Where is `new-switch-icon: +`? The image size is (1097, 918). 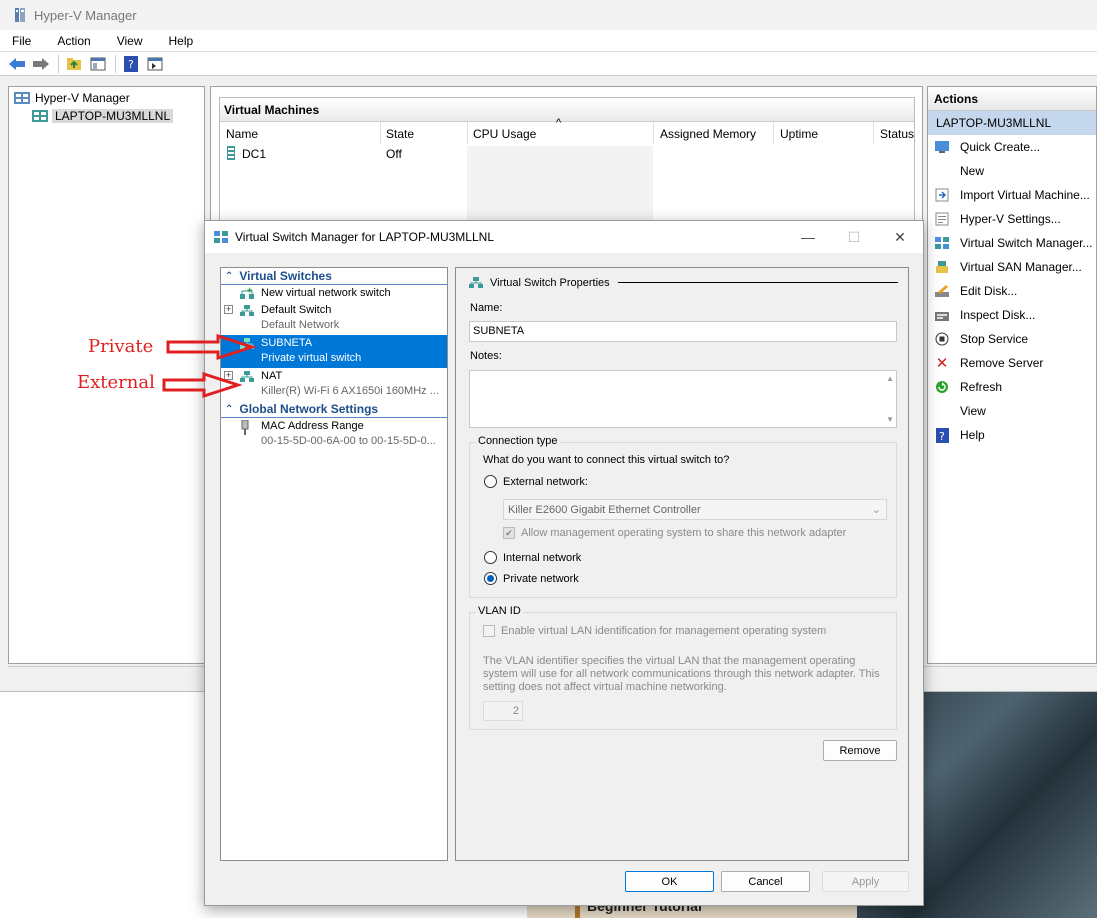 new-switch-icon: + is located at coordinates (247, 294).